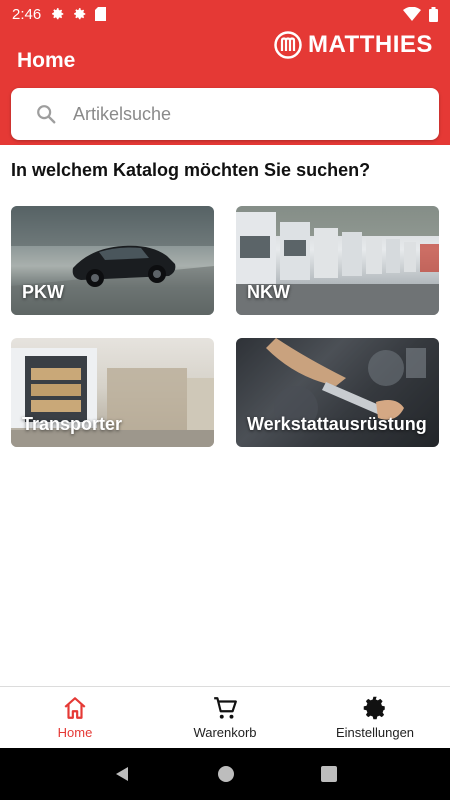  I want to click on catalog-label: PKW, so click(43, 292).